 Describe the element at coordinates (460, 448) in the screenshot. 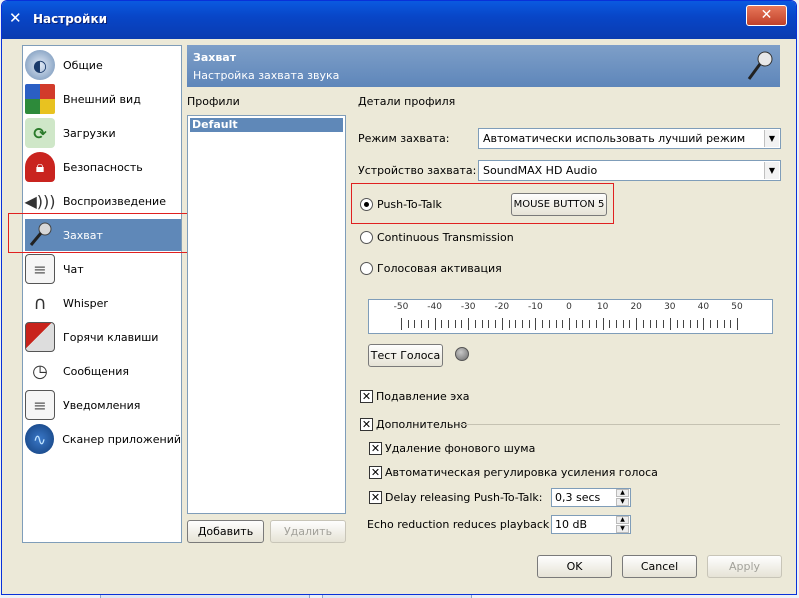

I see `noise-removal-label: Удаление фонового шума` at that location.